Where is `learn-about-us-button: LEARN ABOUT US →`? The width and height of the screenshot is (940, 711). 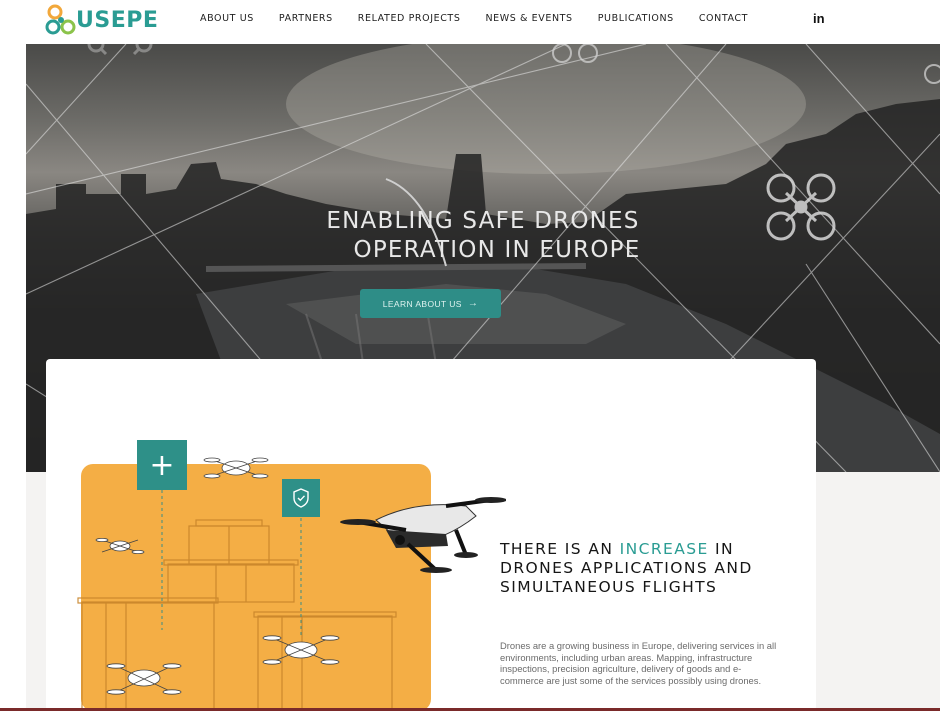
learn-about-us-button: LEARN ABOUT US → is located at coordinates (430, 303).